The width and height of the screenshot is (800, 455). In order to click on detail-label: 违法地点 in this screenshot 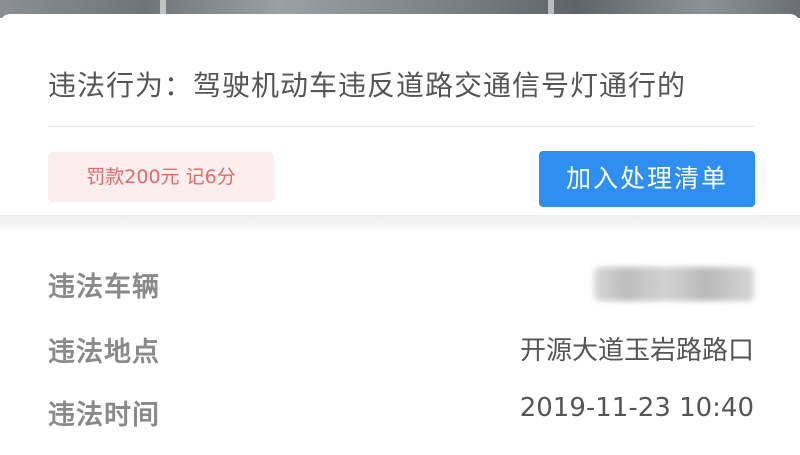, I will do `click(104, 352)`.